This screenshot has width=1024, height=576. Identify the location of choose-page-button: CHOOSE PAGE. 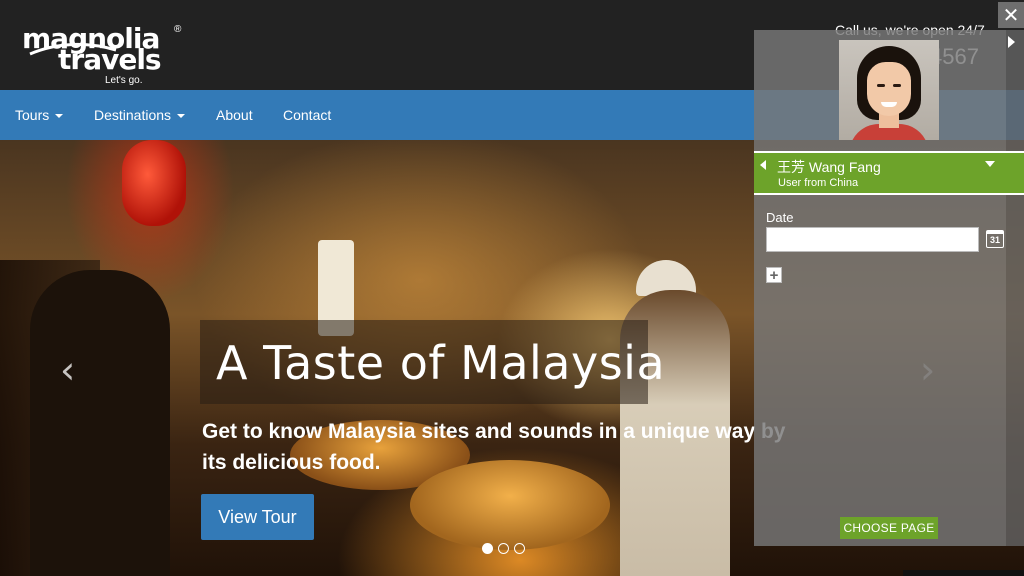
(889, 528).